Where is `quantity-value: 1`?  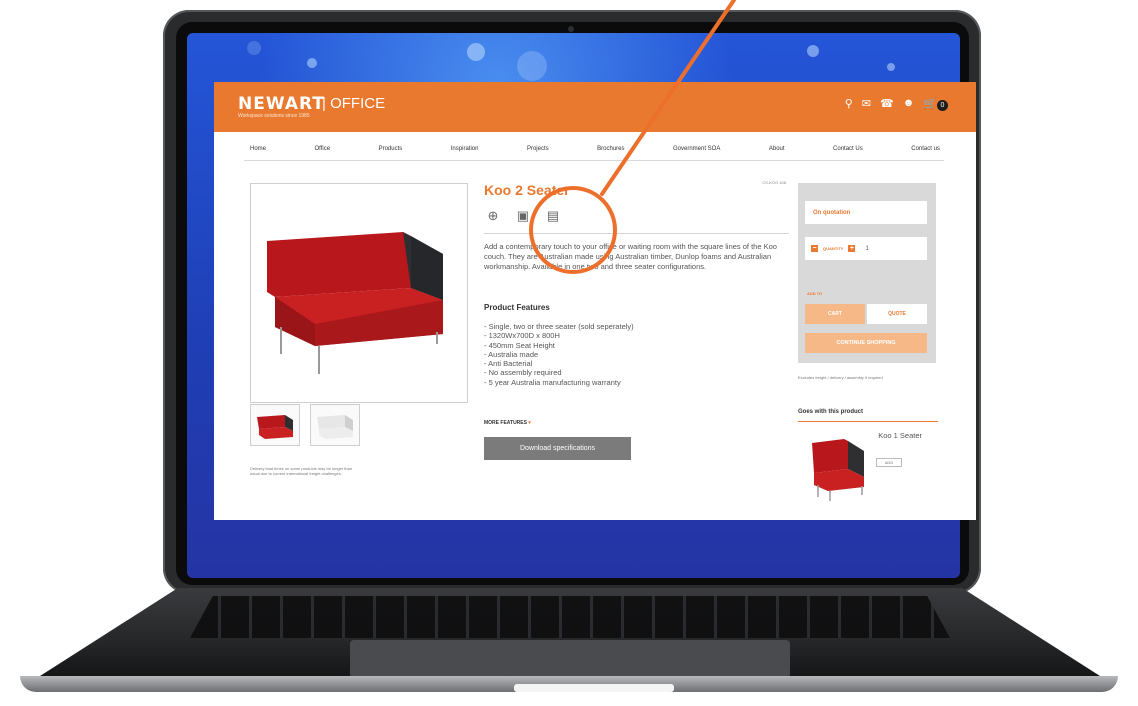
quantity-value: 1 is located at coordinates (866, 249).